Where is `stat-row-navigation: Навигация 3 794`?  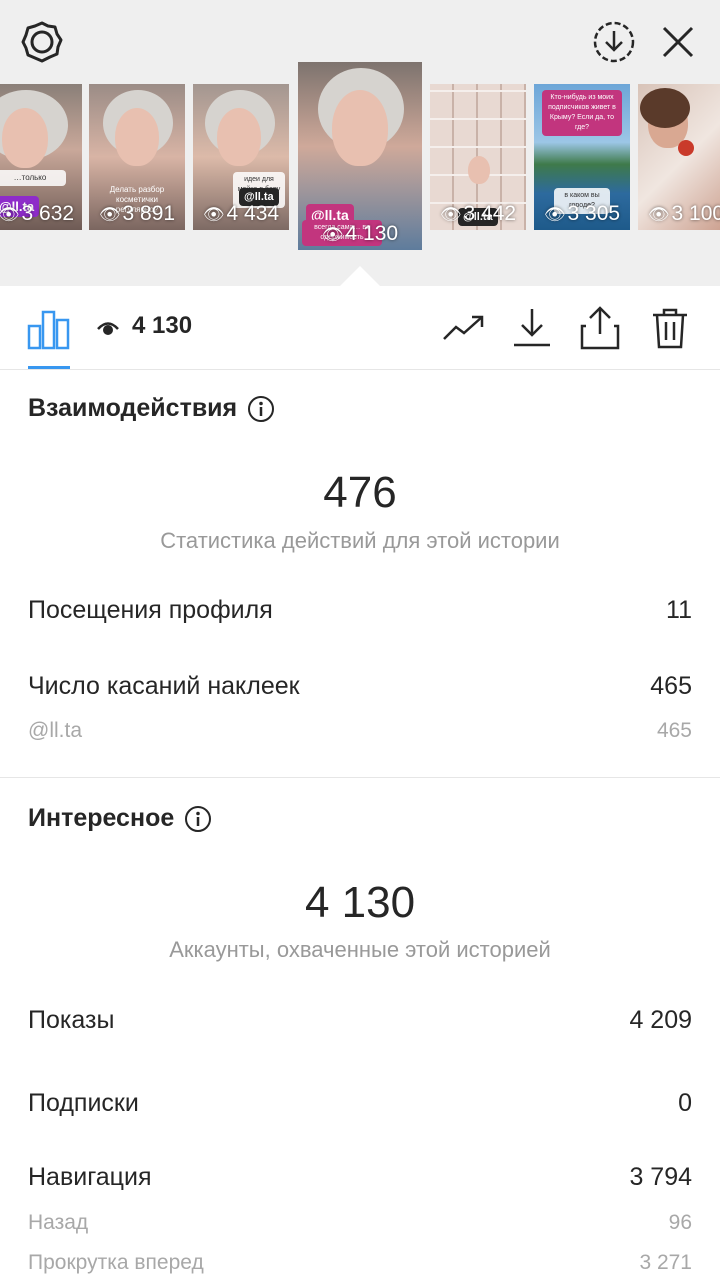 stat-row-navigation: Навигация 3 794 is located at coordinates (360, 1177).